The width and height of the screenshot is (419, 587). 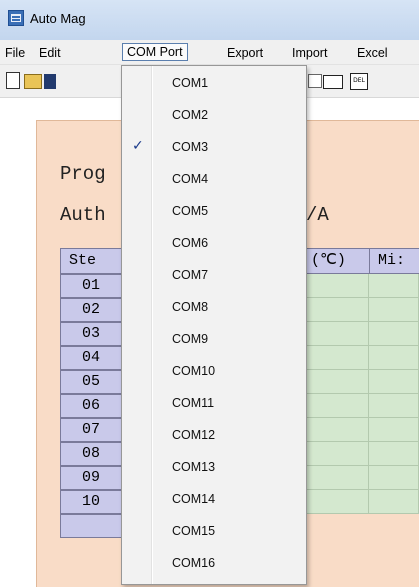 I want to click on menu-item-com13: COM13, so click(x=214, y=468).